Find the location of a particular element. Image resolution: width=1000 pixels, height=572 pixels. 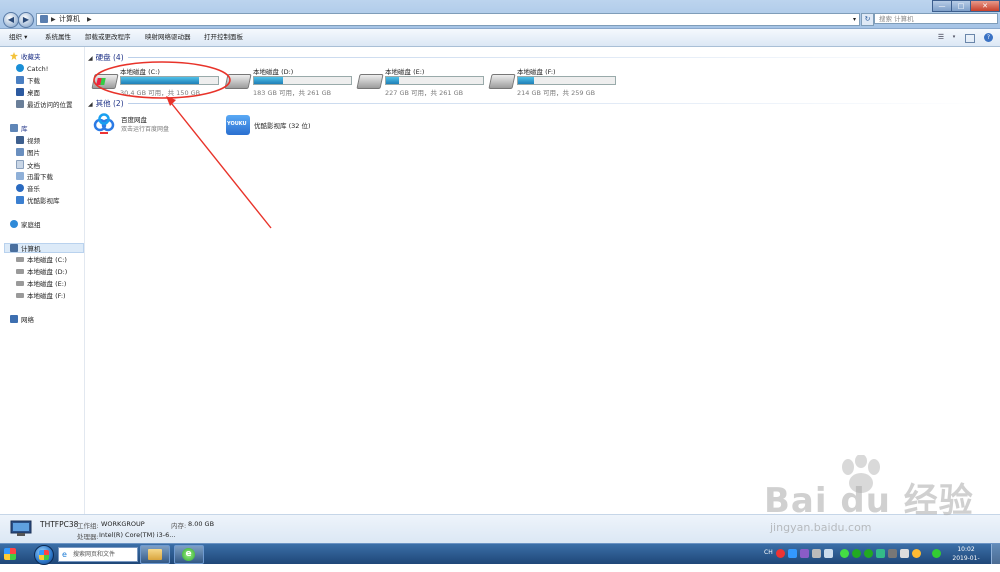

drive-d: 本地磁盘 (D:) 183 GB 可用，共 261 GB is located at coordinates (291, 82).